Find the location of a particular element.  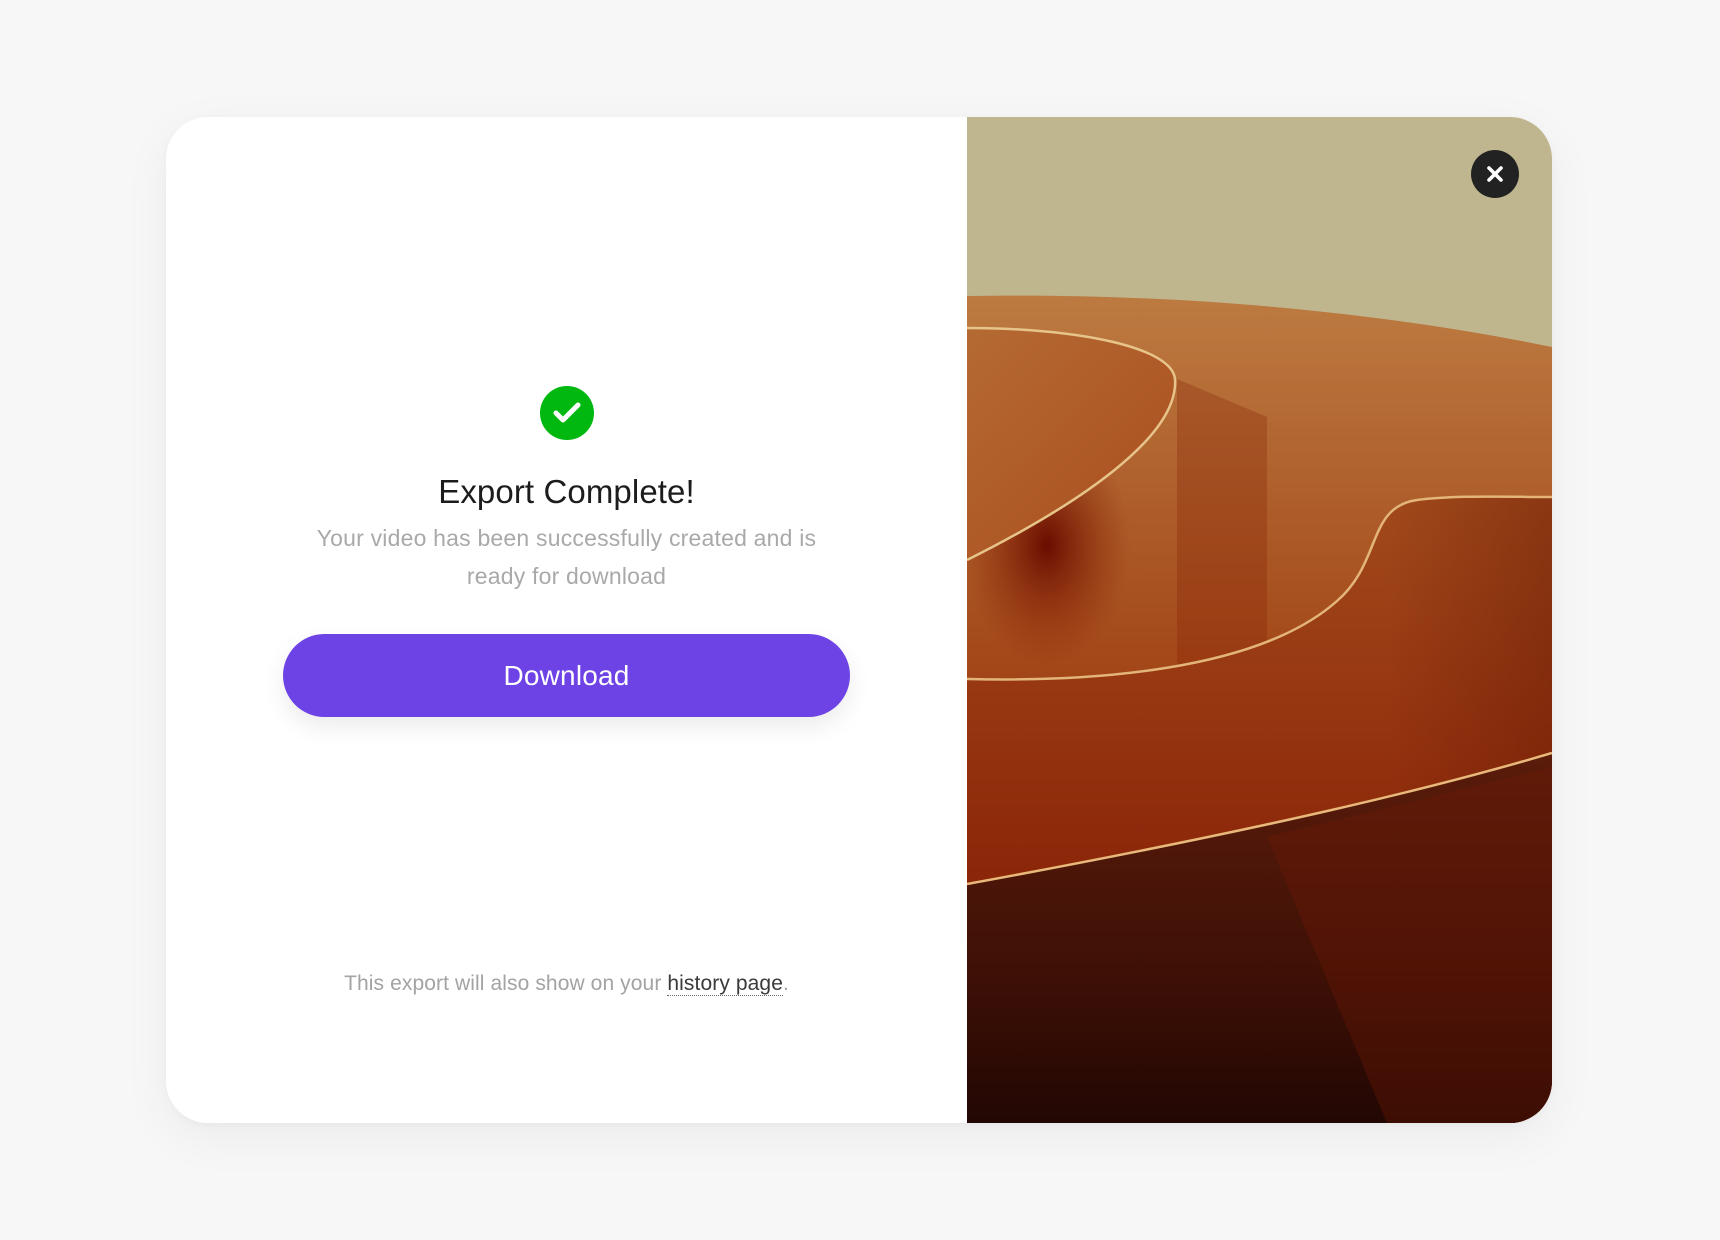

close-button is located at coordinates (1495, 174).